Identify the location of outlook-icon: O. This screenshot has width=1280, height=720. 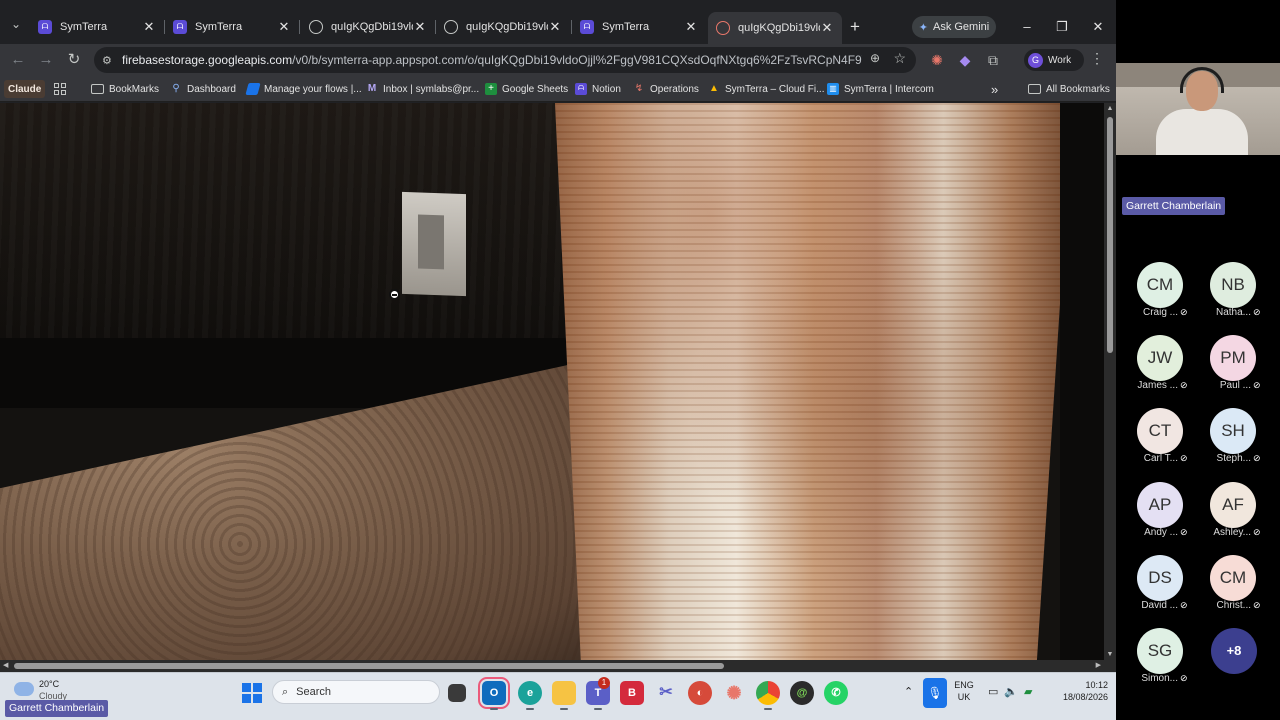
(494, 693).